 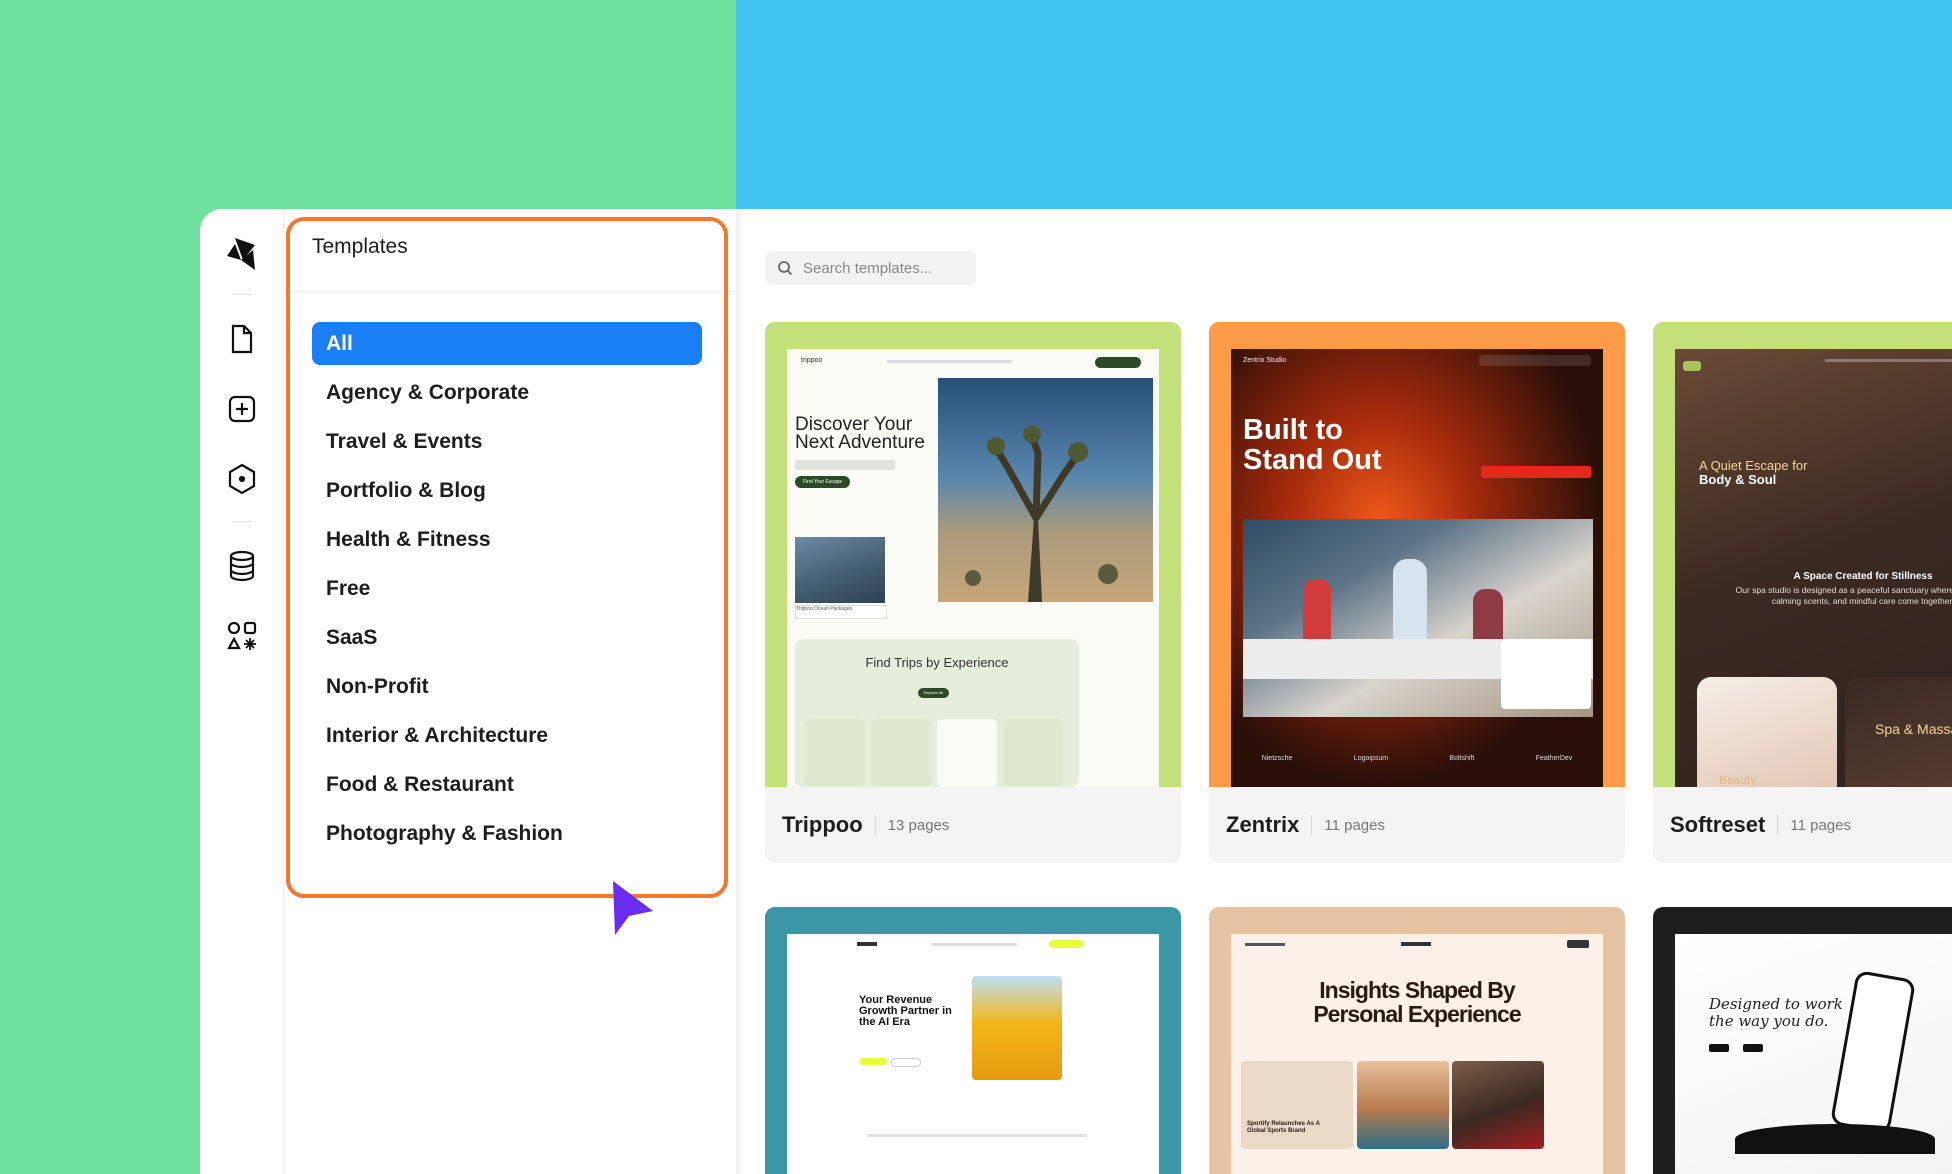 I want to click on preview-label: Spa & Massage, so click(x=1913, y=729).